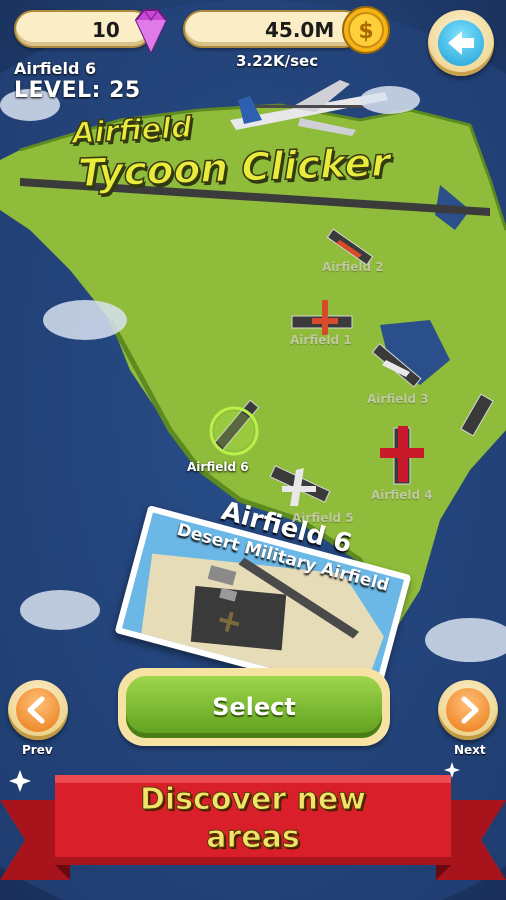  I want to click on next-label: Next, so click(470, 750).